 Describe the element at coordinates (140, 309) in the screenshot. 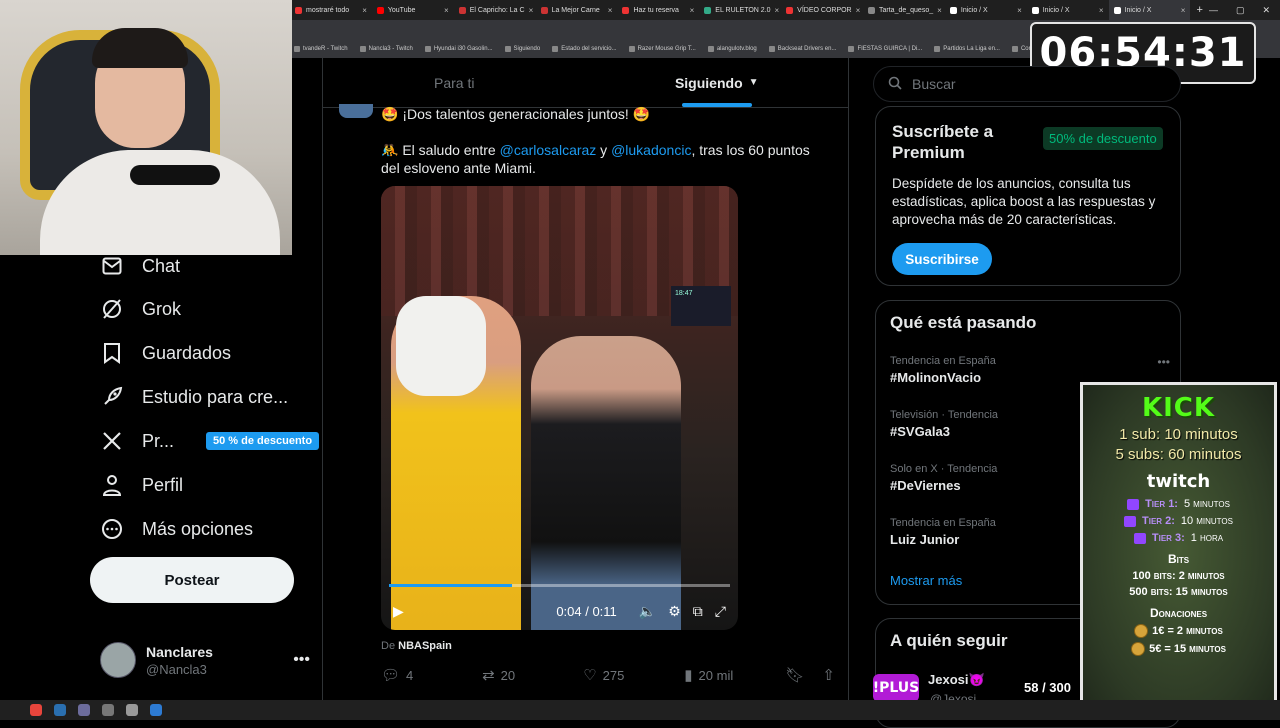

I see `nav-item-grok: Grok` at that location.